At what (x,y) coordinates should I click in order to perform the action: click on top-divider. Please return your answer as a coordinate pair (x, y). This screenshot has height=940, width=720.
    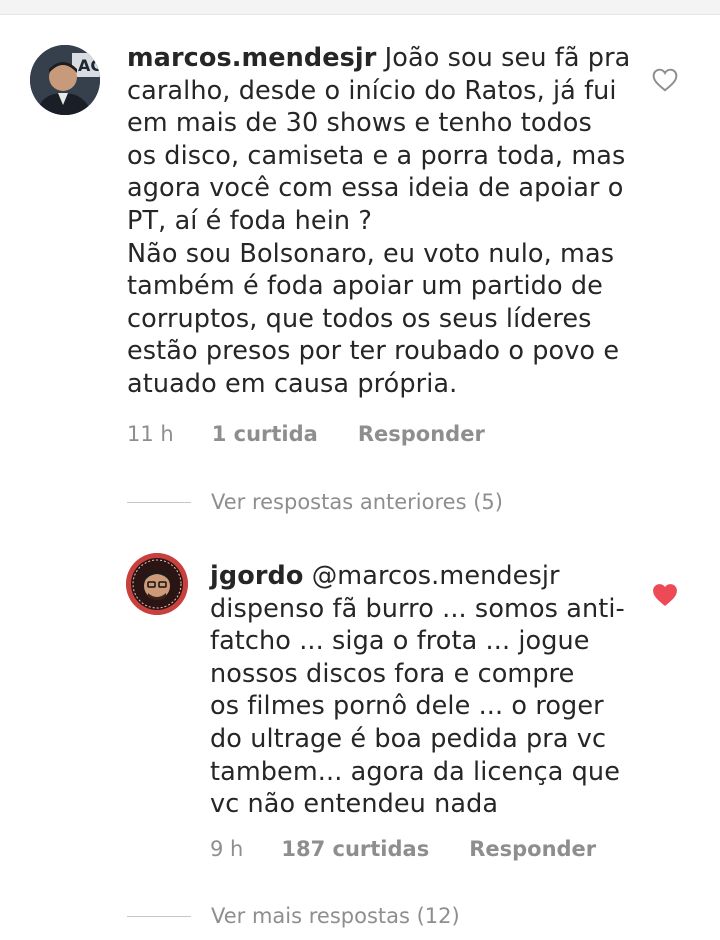
    Looking at the image, I should click on (360, 7).